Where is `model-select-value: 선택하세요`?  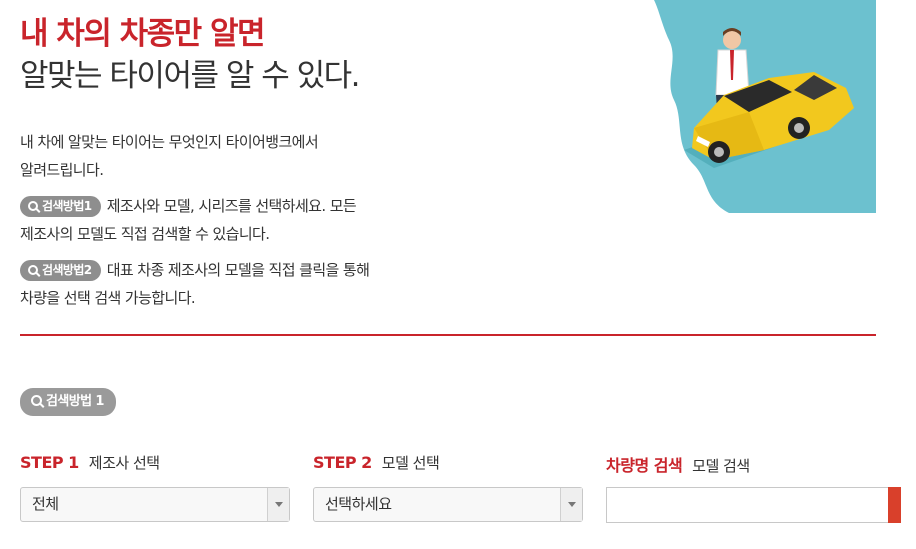 model-select-value: 선택하세요 is located at coordinates (358, 504).